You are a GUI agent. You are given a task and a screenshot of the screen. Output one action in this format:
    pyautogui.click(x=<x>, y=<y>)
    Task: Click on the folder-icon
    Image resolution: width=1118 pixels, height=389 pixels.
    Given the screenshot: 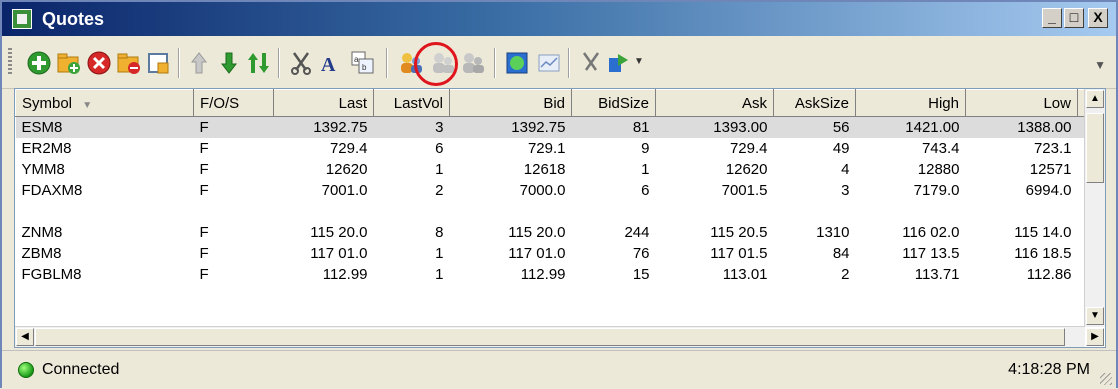 What is the action you would take?
    pyautogui.click(x=129, y=63)
    